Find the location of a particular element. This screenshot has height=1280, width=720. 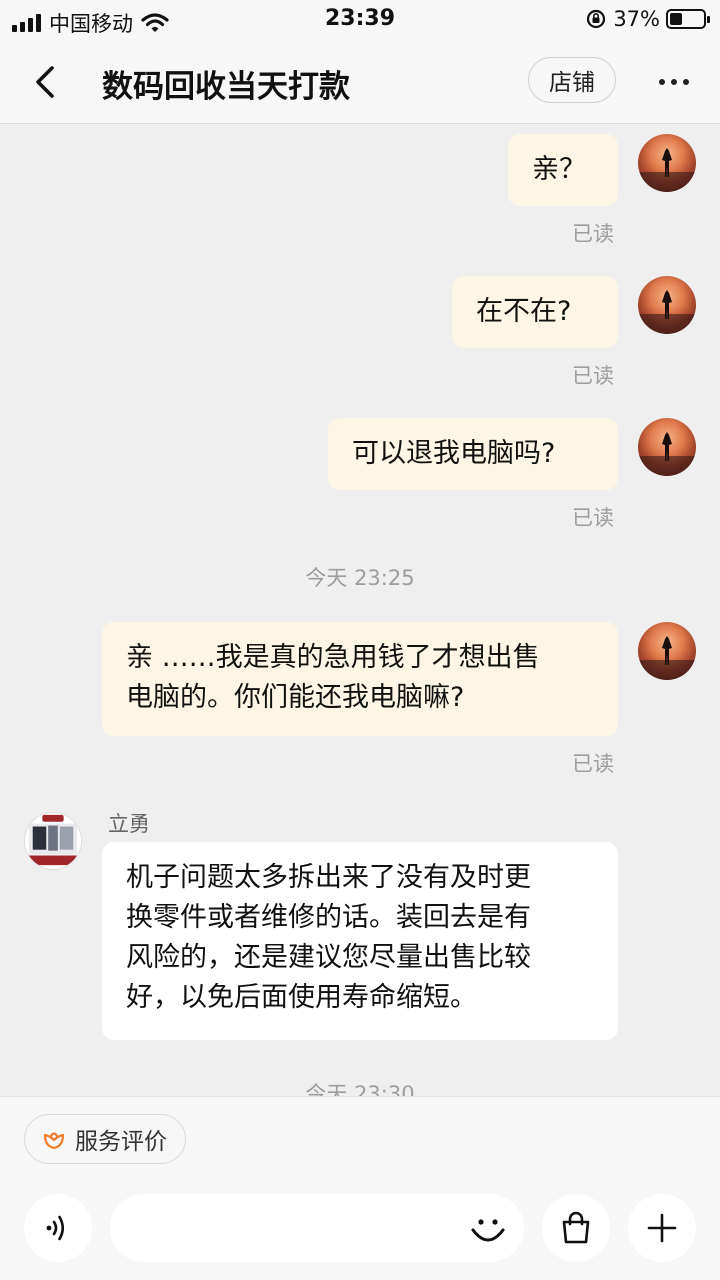

battery-percent: 37% is located at coordinates (636, 19).